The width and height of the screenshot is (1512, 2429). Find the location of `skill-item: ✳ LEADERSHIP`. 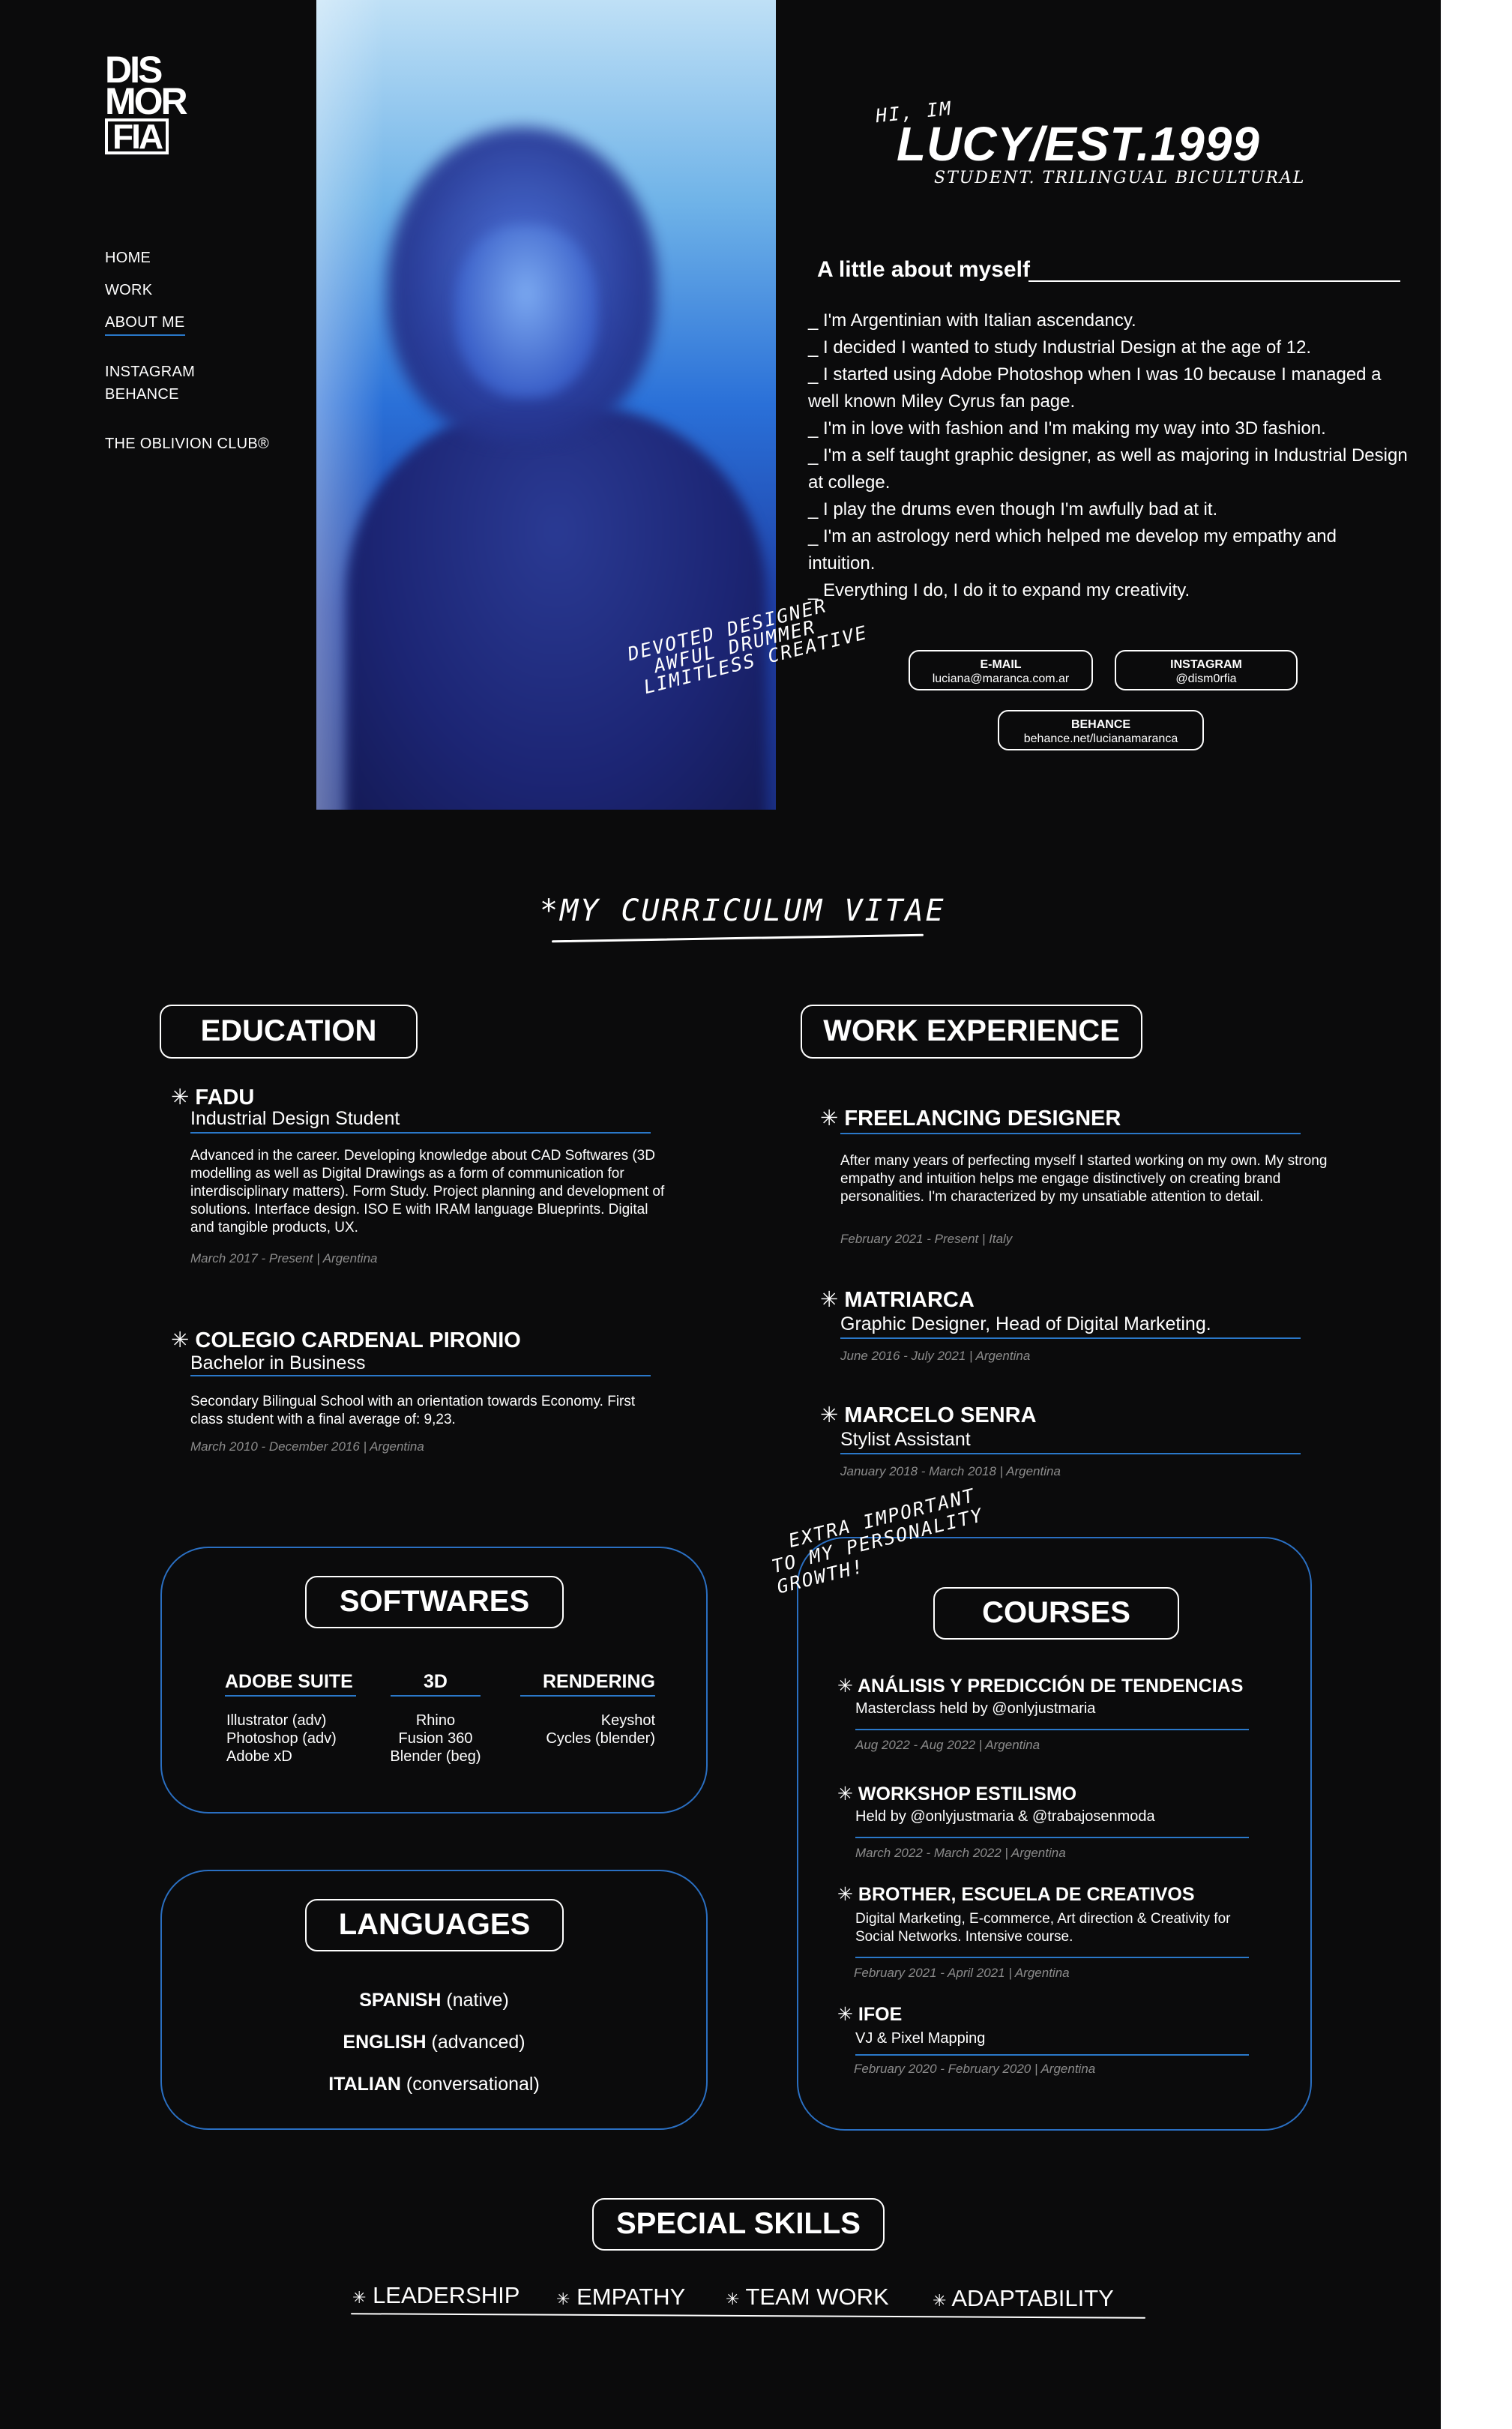

skill-item: ✳ LEADERSHIP is located at coordinates (435, 2295).